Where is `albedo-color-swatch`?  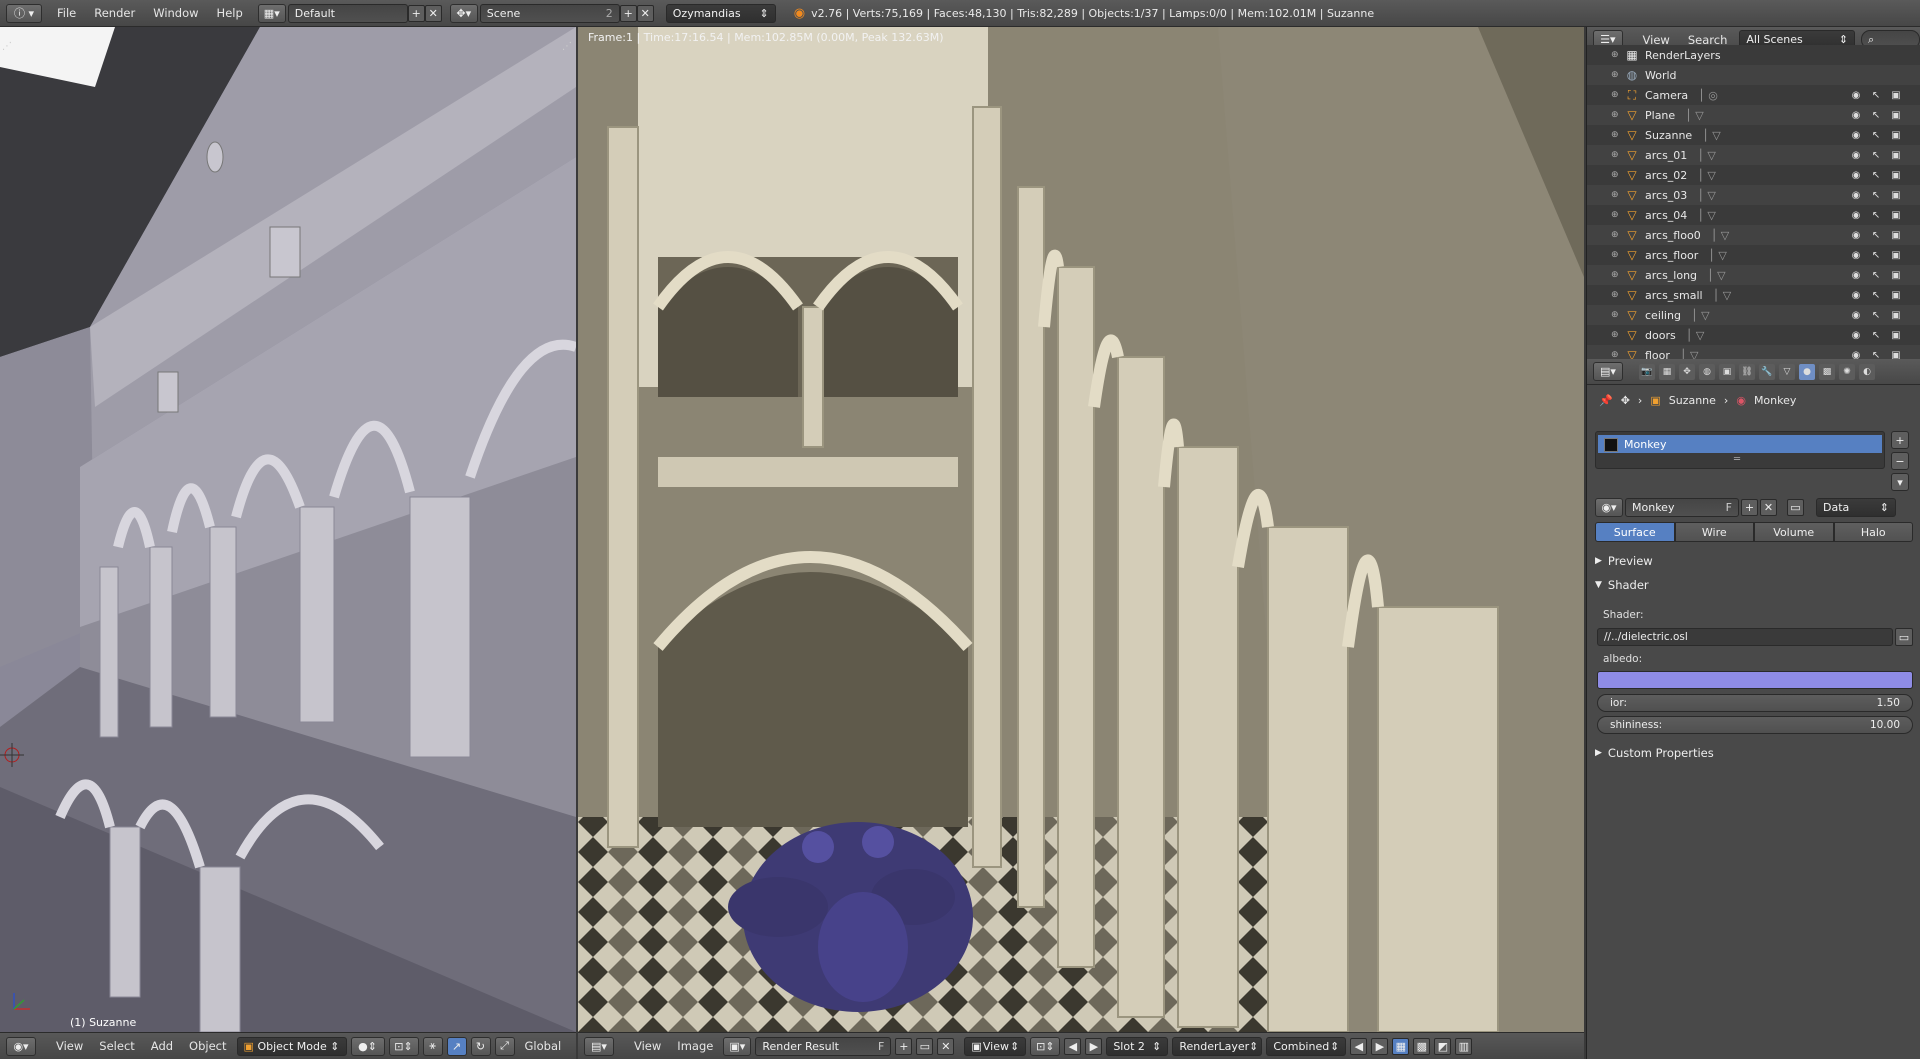 albedo-color-swatch is located at coordinates (1755, 680).